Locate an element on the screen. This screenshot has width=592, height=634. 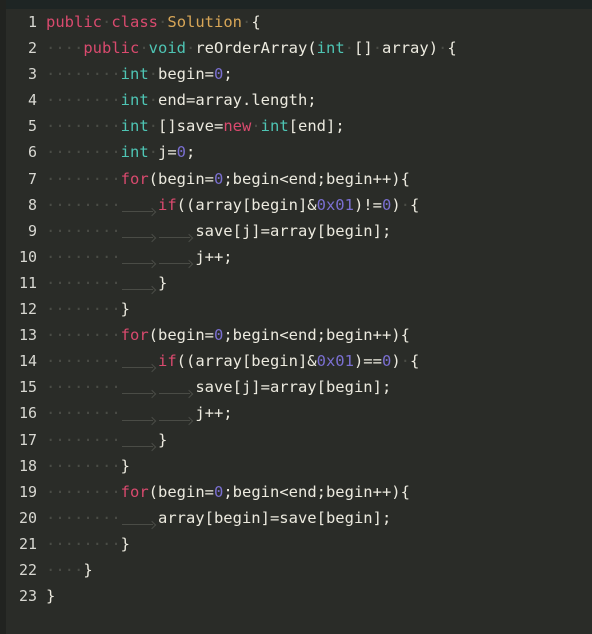
code-token-plain: (begin= is located at coordinates (181, 335).